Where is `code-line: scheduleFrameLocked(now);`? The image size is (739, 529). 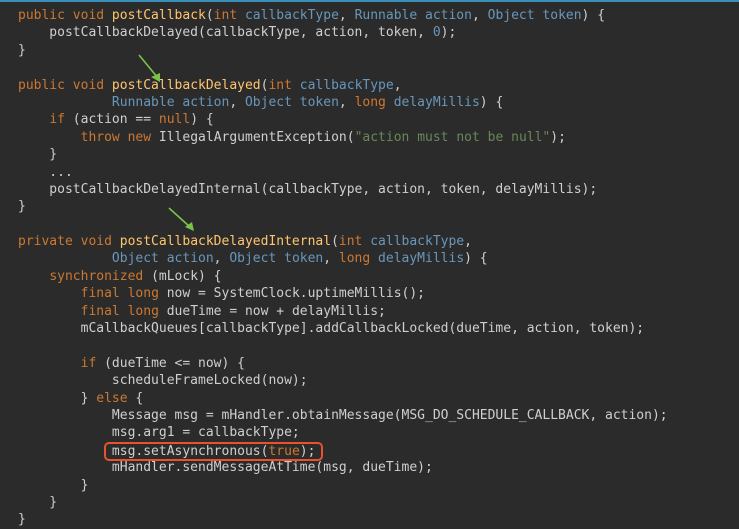
code-line: scheduleFrameLocked(now); is located at coordinates (369, 380).